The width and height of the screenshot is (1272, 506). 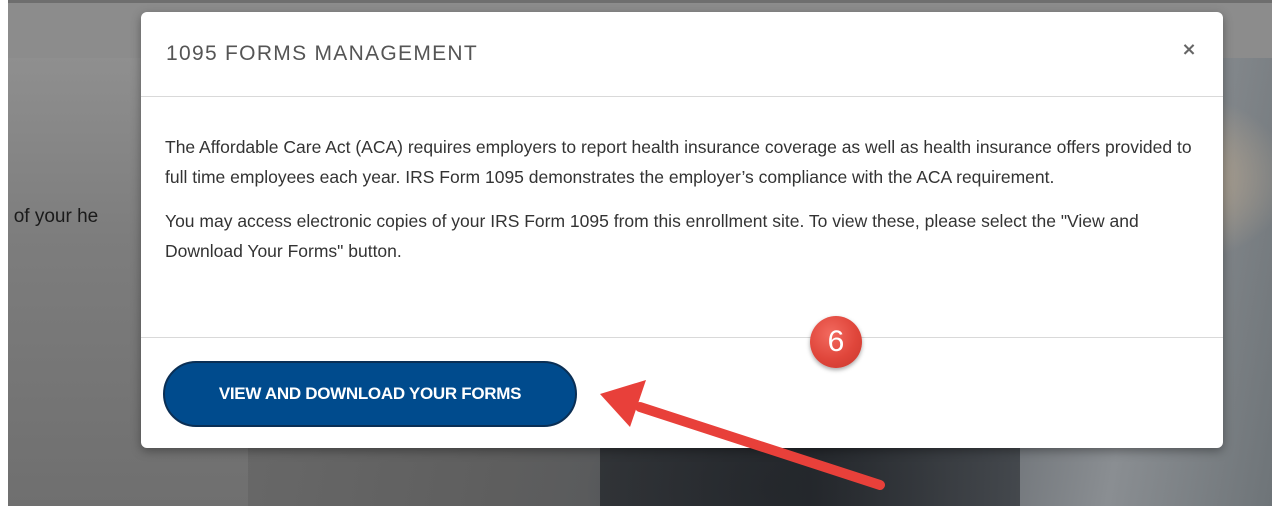 I want to click on page-left-border, so click(x=4, y=253).